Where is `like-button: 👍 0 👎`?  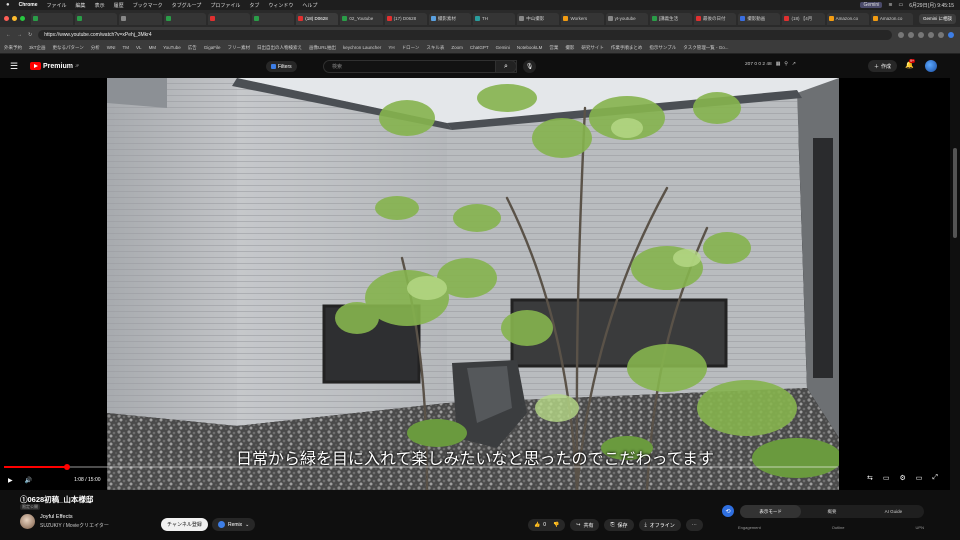 like-button: 👍 0 👎 is located at coordinates (547, 525).